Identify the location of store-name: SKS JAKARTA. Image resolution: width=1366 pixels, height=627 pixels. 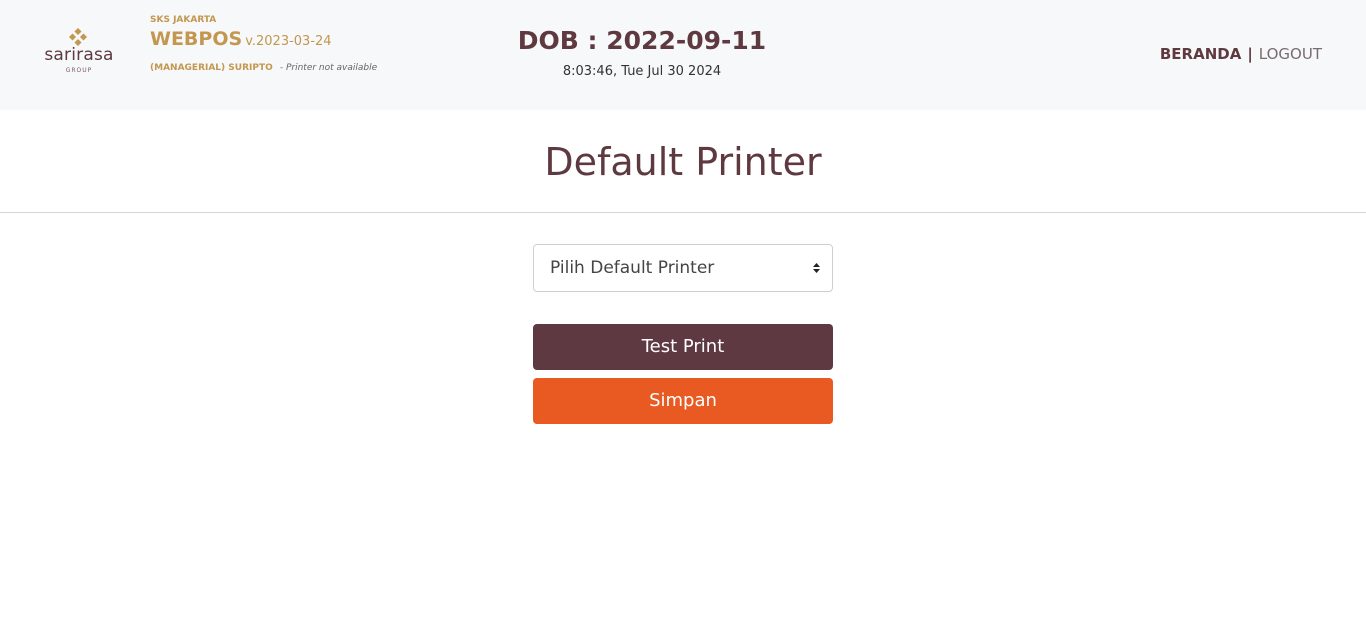
(183, 20).